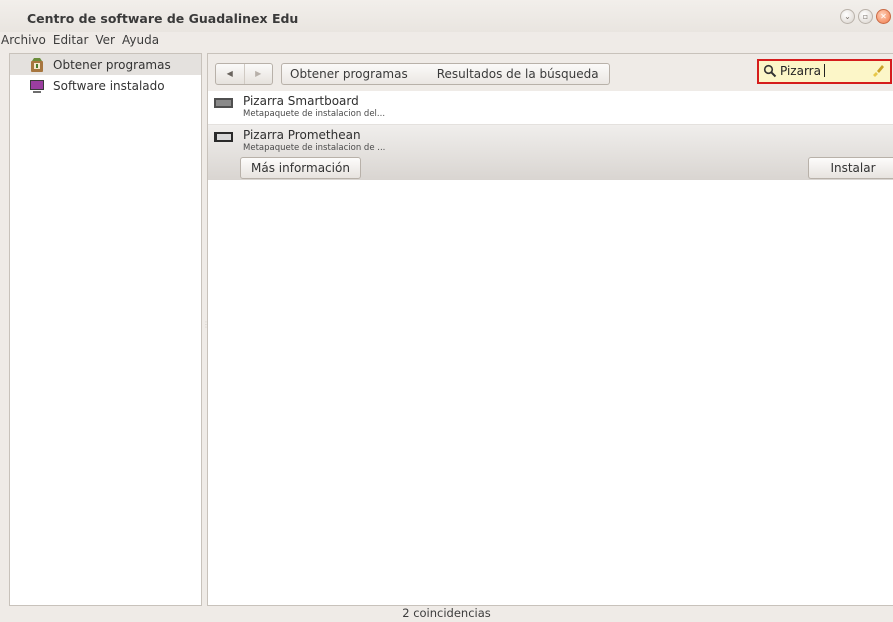 The height and width of the screenshot is (622, 893). I want to click on navigation-buttons: ◀ ▶, so click(244, 74).